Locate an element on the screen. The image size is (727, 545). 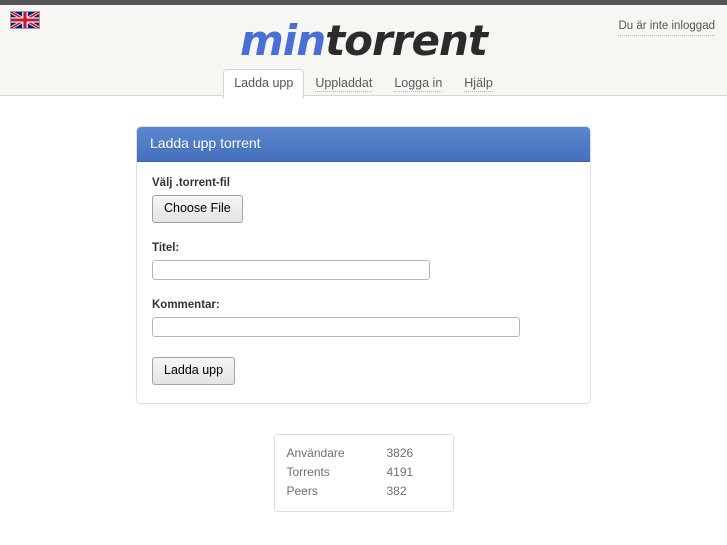
stats-value: 382 is located at coordinates (396, 491).